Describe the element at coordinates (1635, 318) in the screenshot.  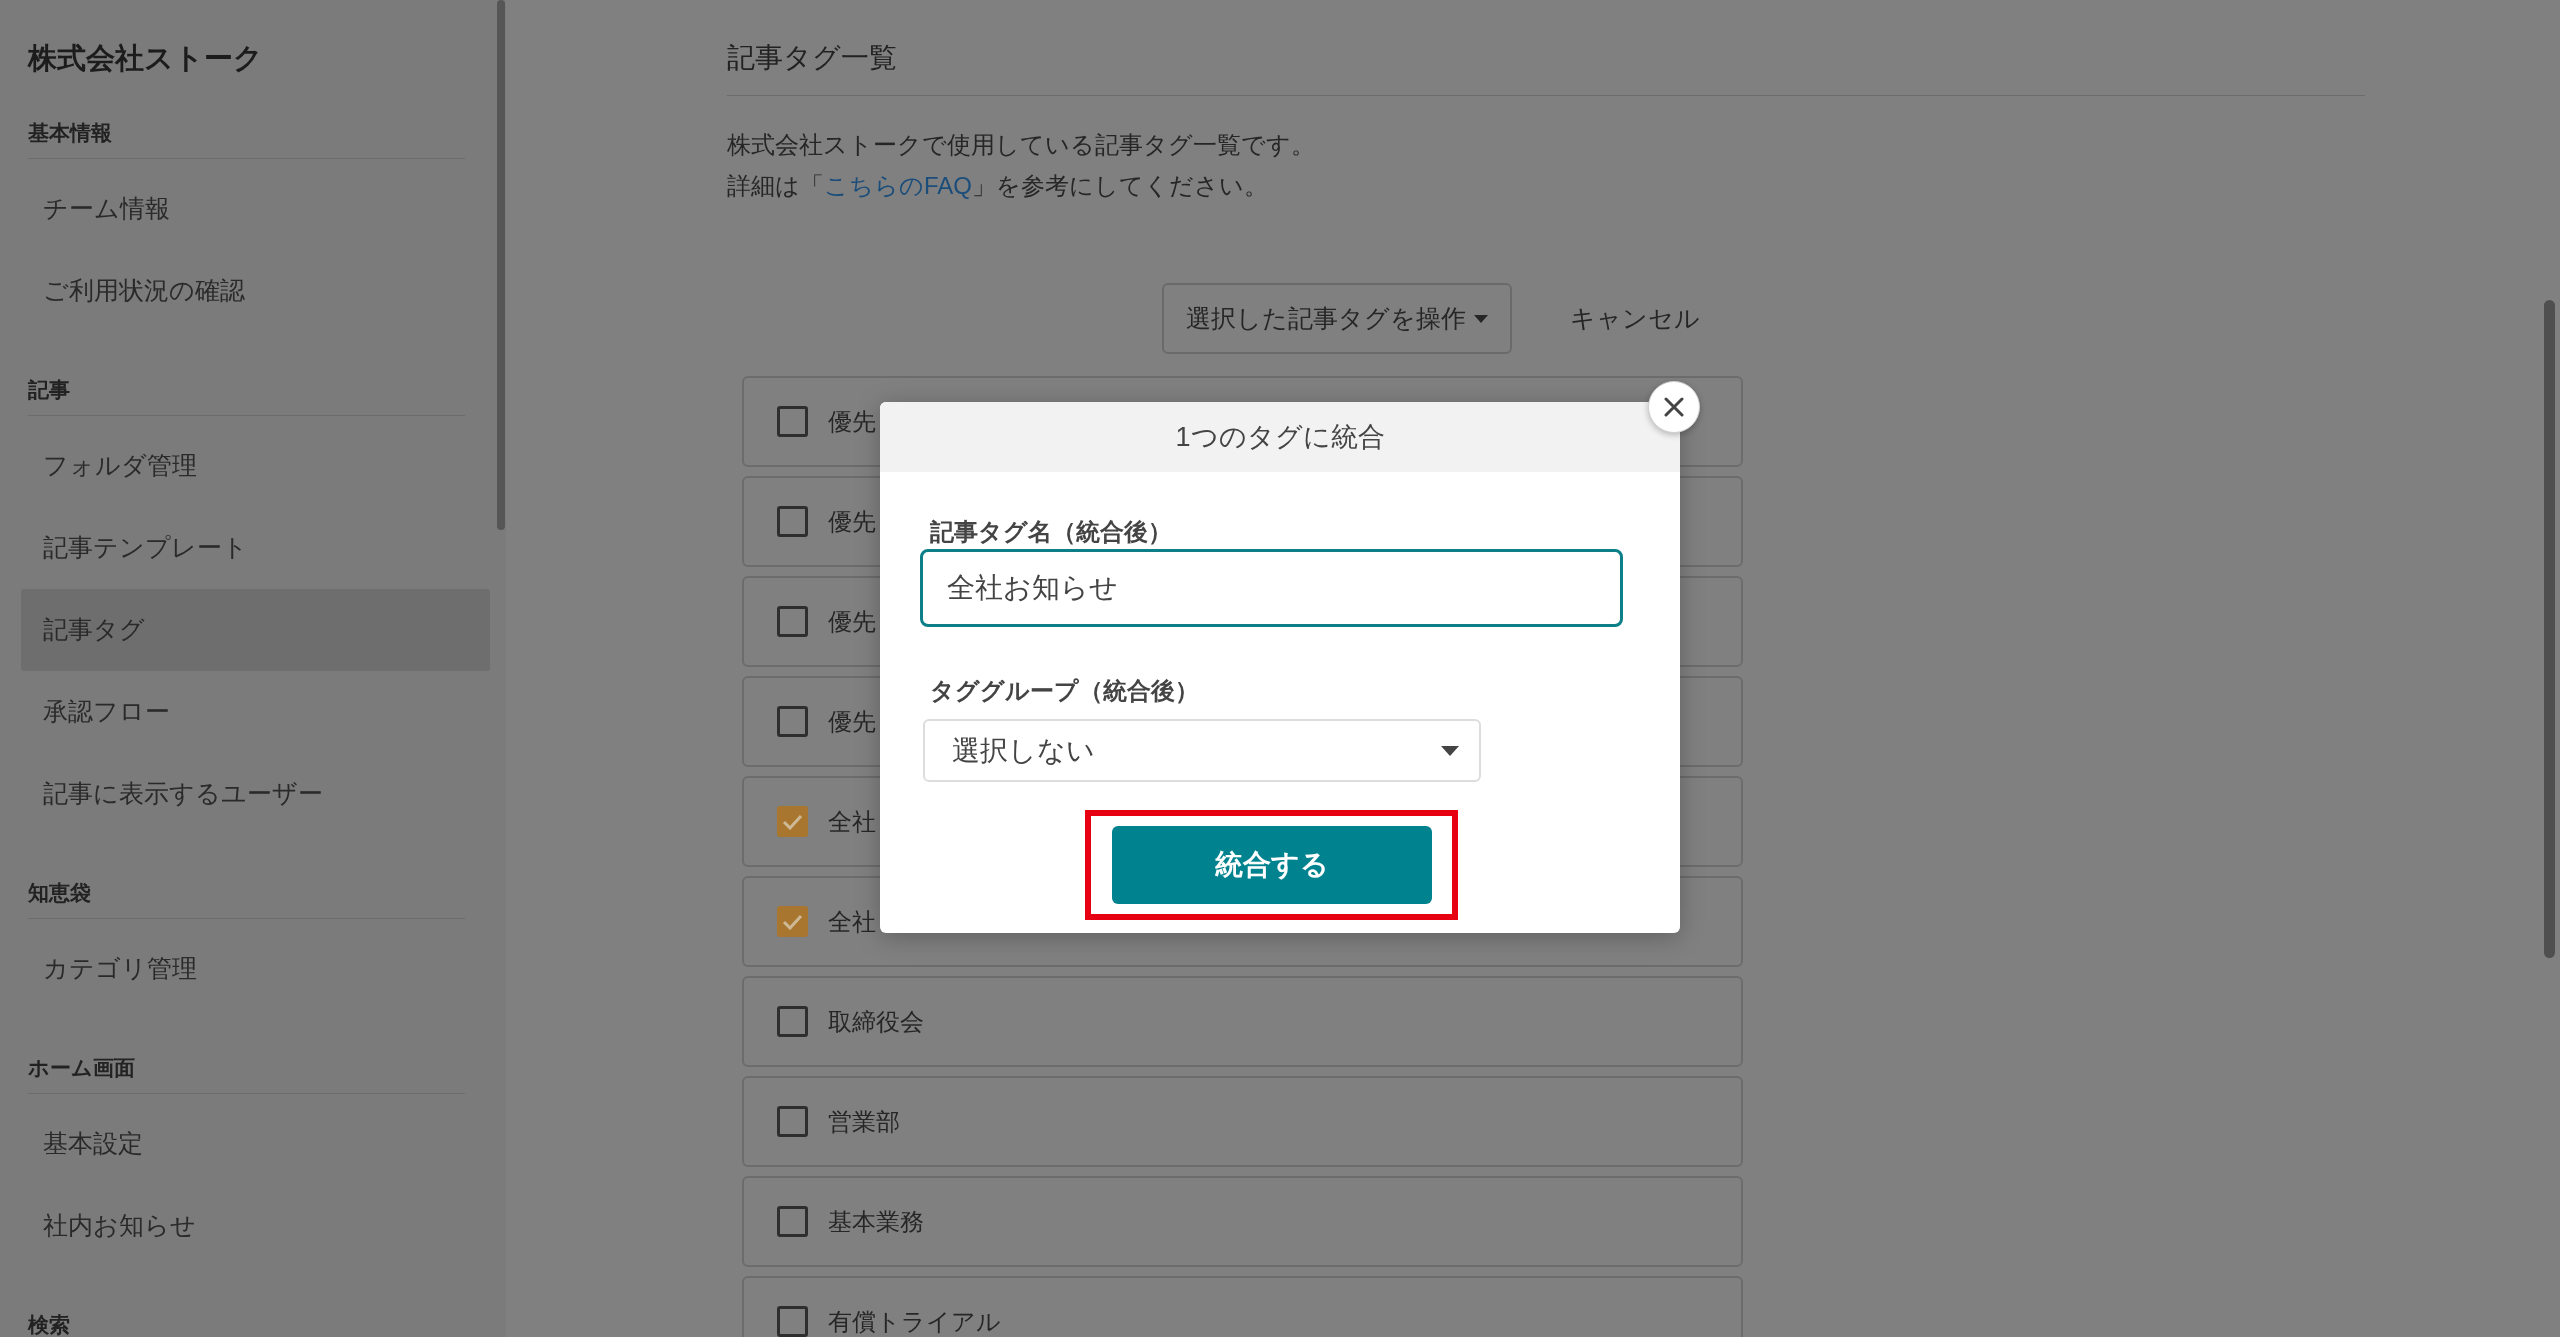
I see `cancel-button: キャンセル` at that location.